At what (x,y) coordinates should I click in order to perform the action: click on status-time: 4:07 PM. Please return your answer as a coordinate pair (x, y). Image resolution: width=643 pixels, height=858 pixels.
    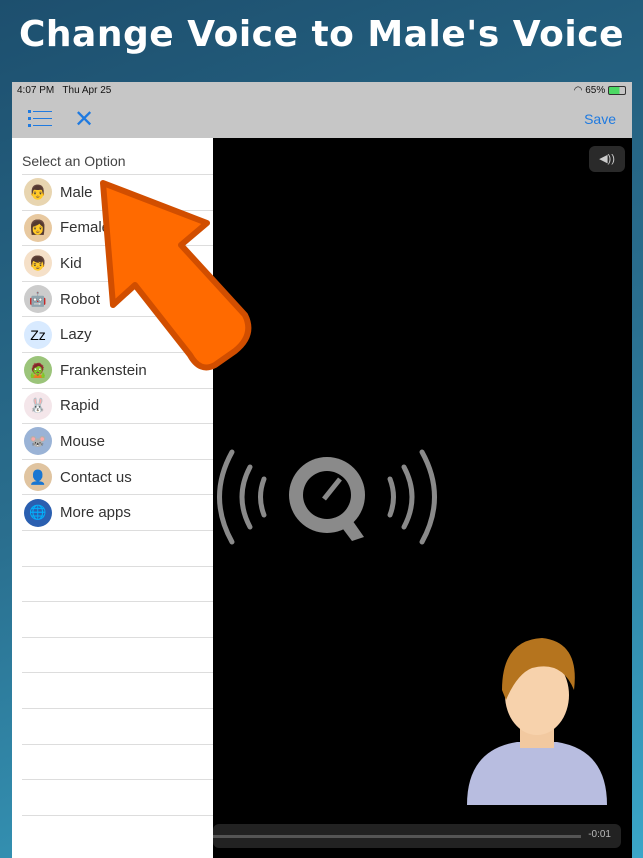
    Looking at the image, I should click on (36, 90).